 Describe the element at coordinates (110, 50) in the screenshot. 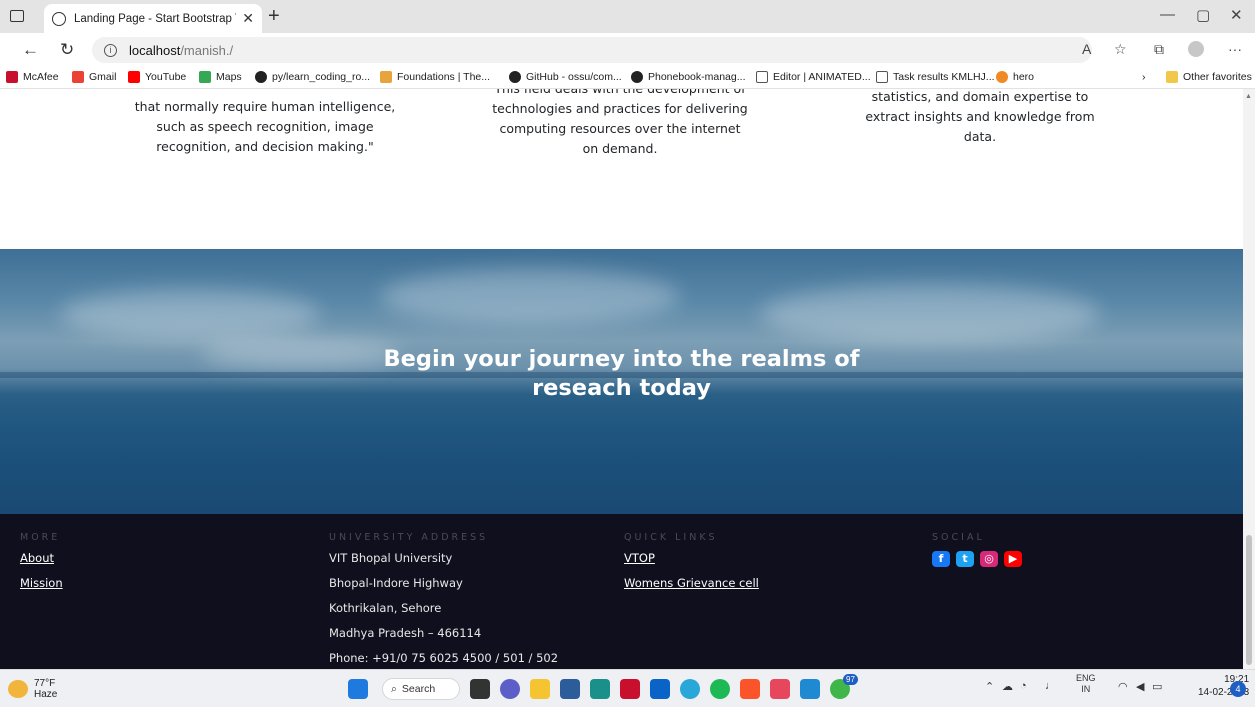

I see `site-info-icon: i` at that location.